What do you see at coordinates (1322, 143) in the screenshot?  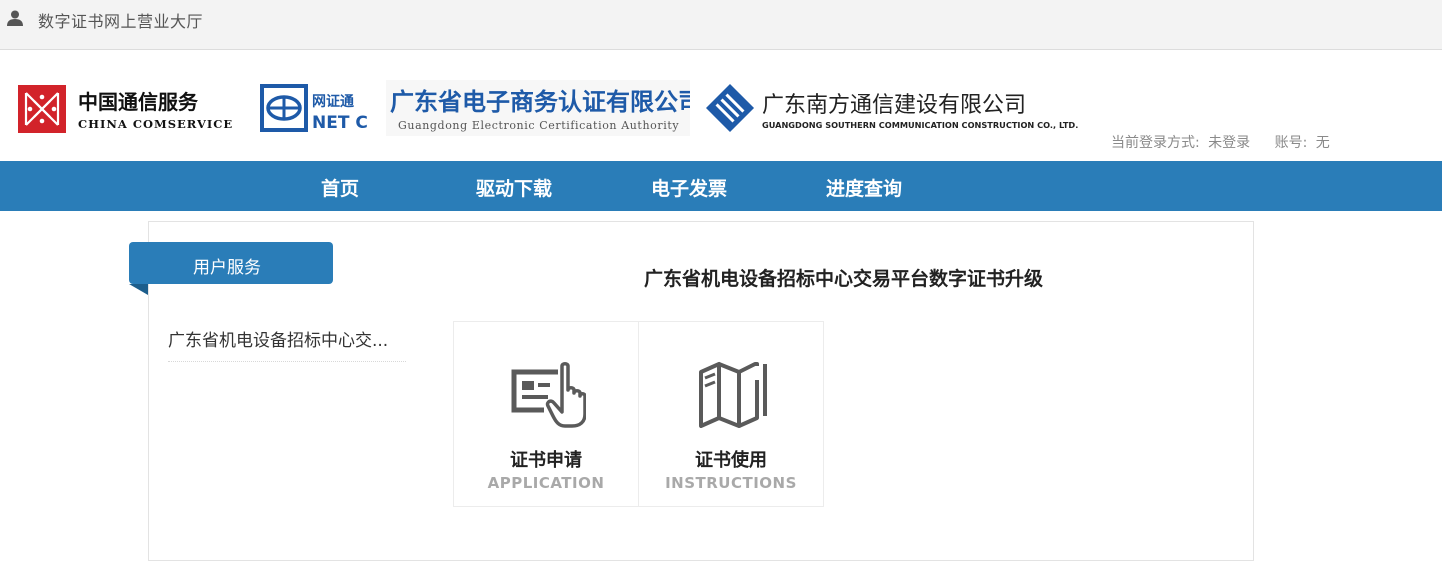 I see `account-value: 无` at bounding box center [1322, 143].